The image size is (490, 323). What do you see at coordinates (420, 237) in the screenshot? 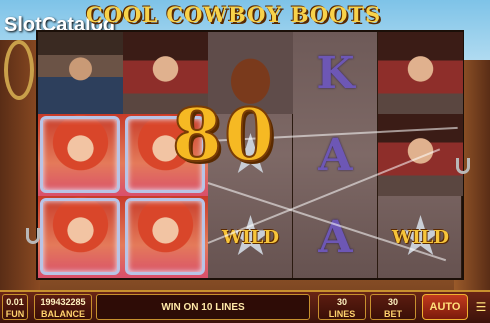
I see `symbol-wild-star: WILD` at bounding box center [420, 237].